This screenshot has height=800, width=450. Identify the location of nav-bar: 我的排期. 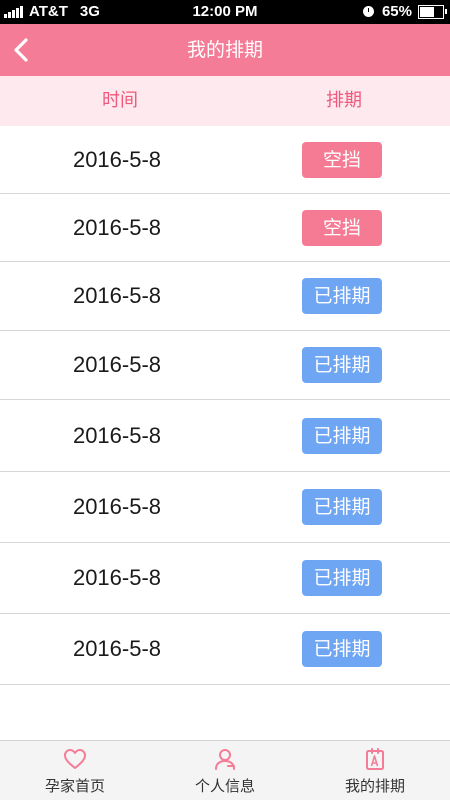
(225, 50).